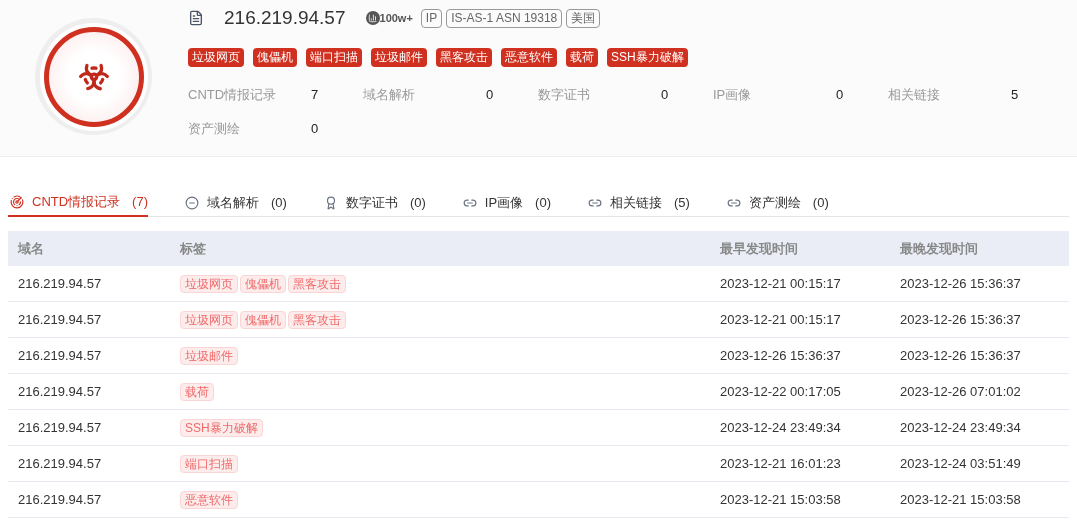 The image size is (1077, 521). Describe the element at coordinates (209, 355) in the screenshot. I see `tag-chip: 垃圾邮件` at that location.